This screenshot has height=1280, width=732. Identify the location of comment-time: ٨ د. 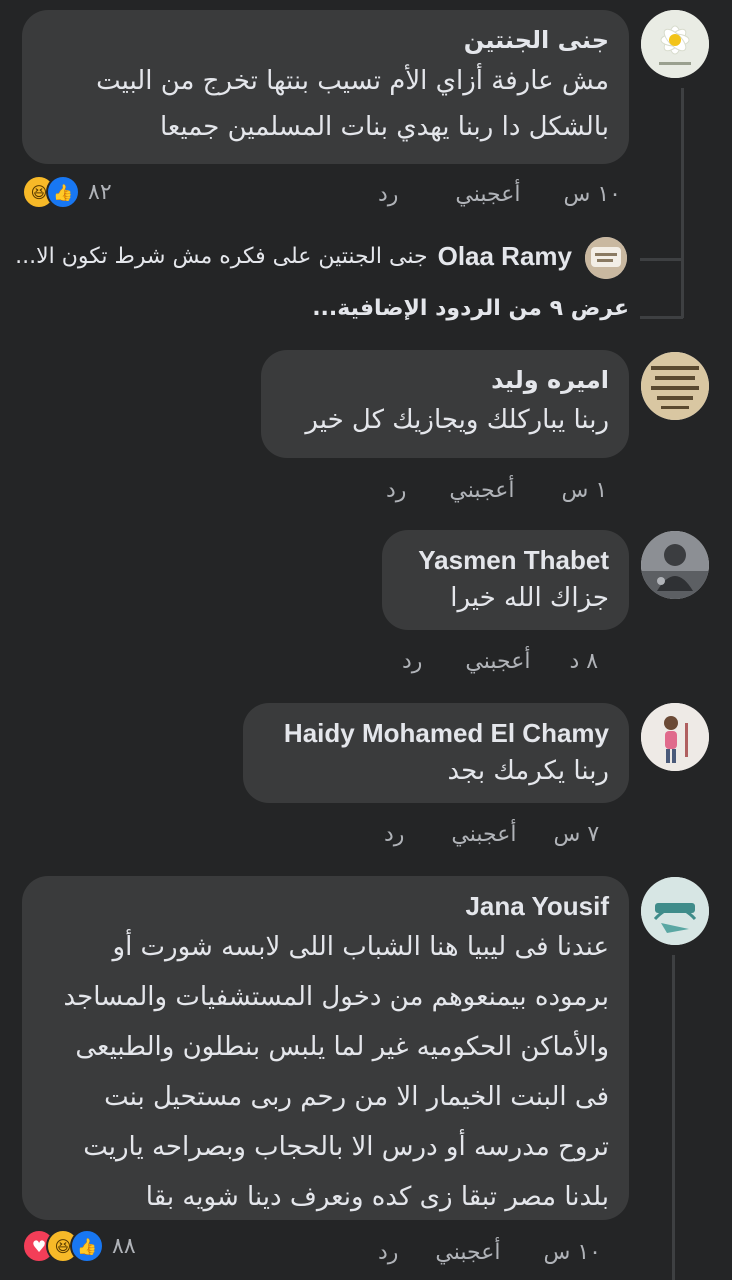
(583, 661).